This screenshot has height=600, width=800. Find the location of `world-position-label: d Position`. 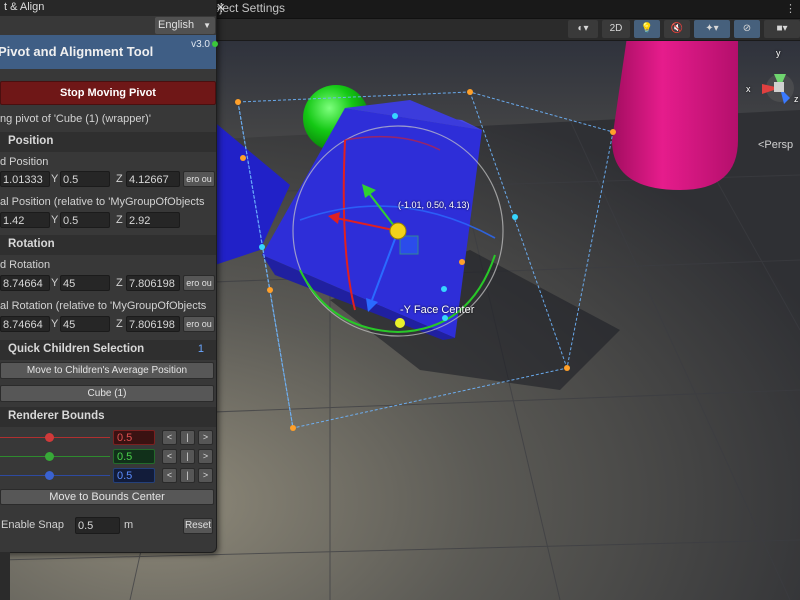

world-position-label: d Position is located at coordinates (24, 162).